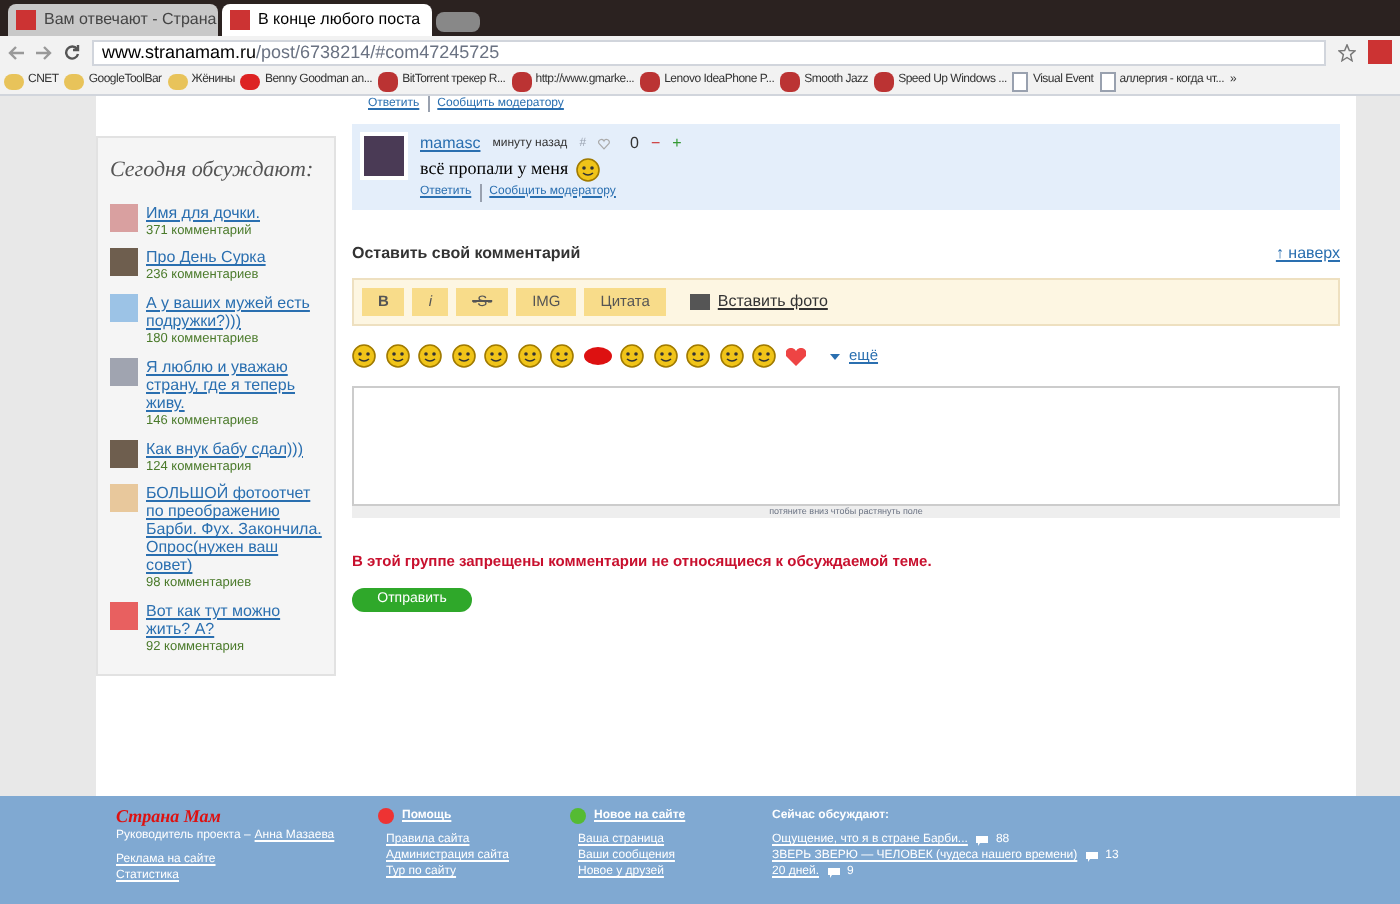  Describe the element at coordinates (169, 816) in the screenshot. I see `footer-logo: Страна Мам` at that location.